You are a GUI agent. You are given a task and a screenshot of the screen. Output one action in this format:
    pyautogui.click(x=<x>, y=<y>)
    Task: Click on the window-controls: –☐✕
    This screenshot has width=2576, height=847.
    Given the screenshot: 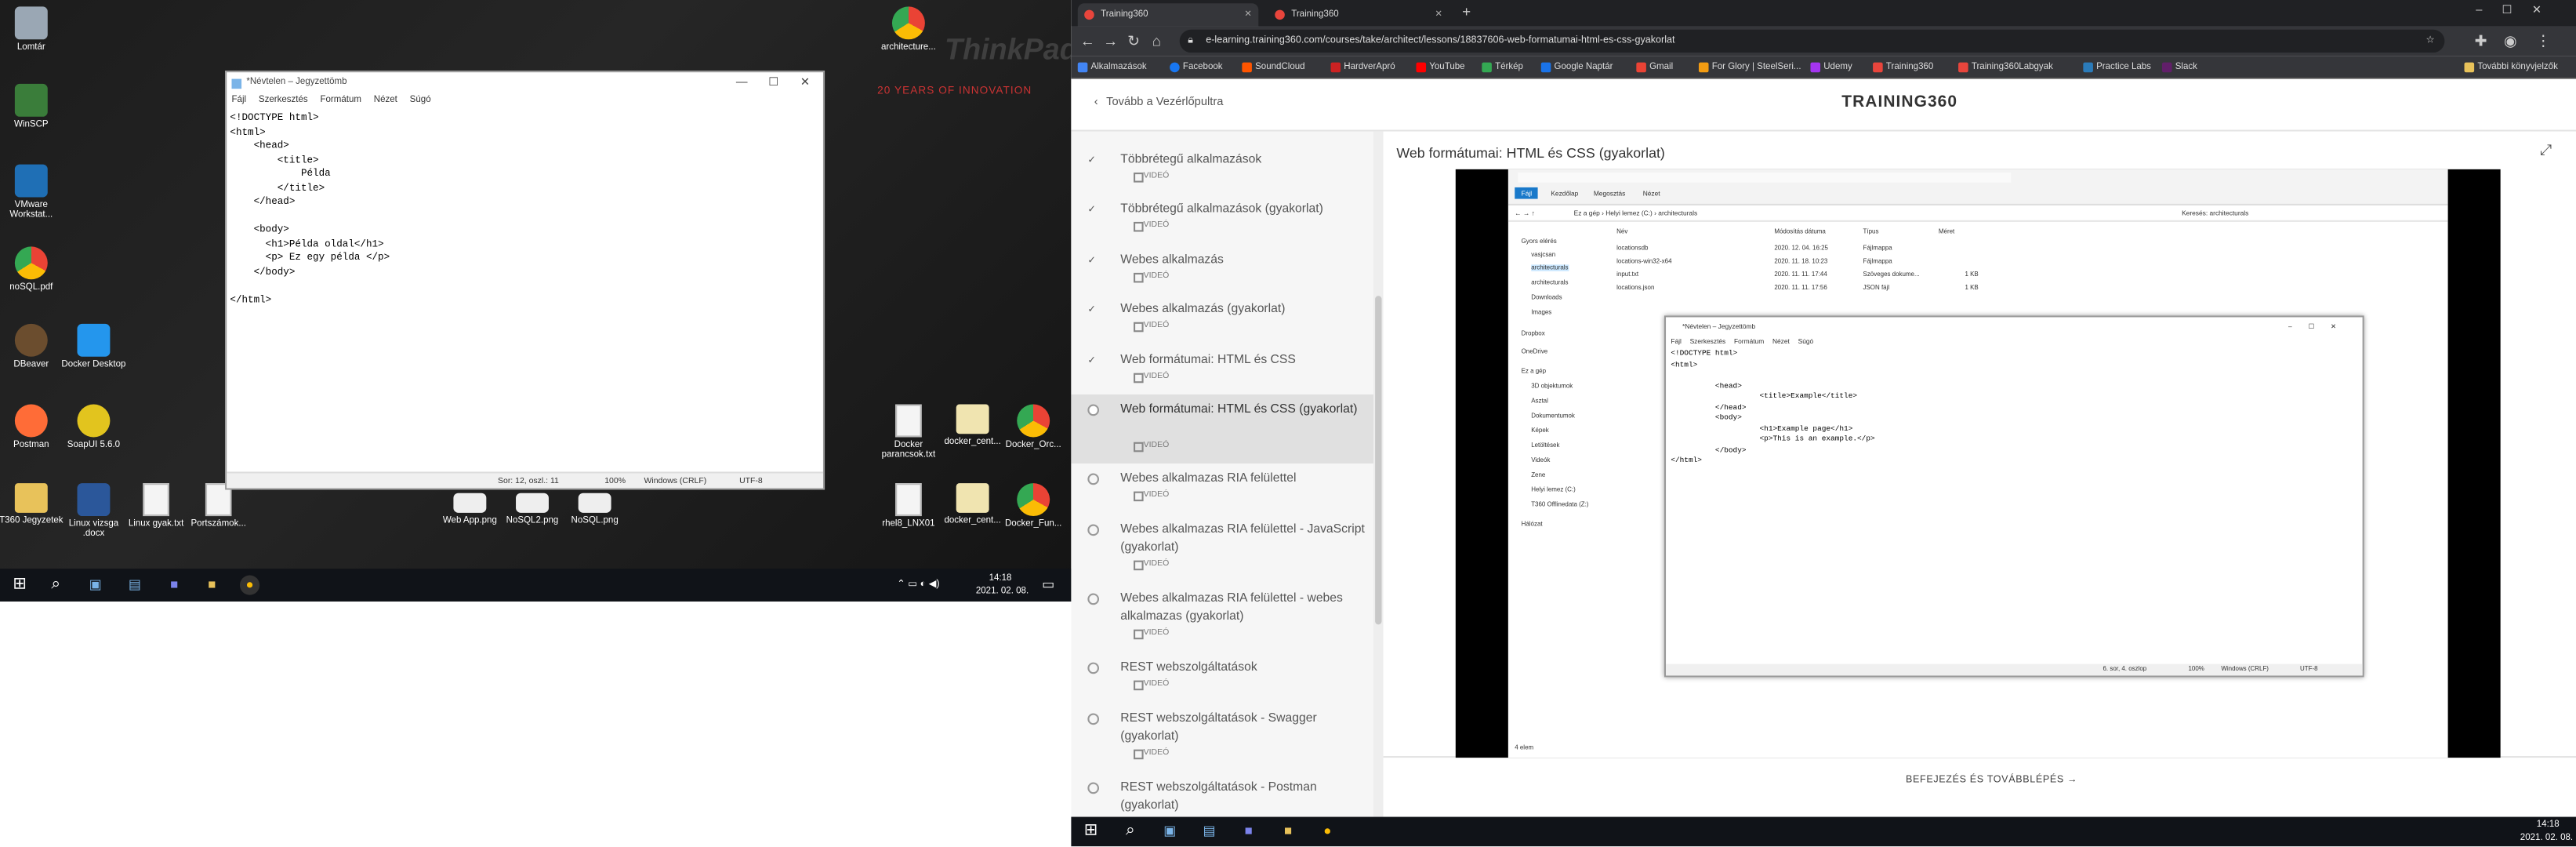 What is the action you would take?
    pyautogui.click(x=2518, y=9)
    